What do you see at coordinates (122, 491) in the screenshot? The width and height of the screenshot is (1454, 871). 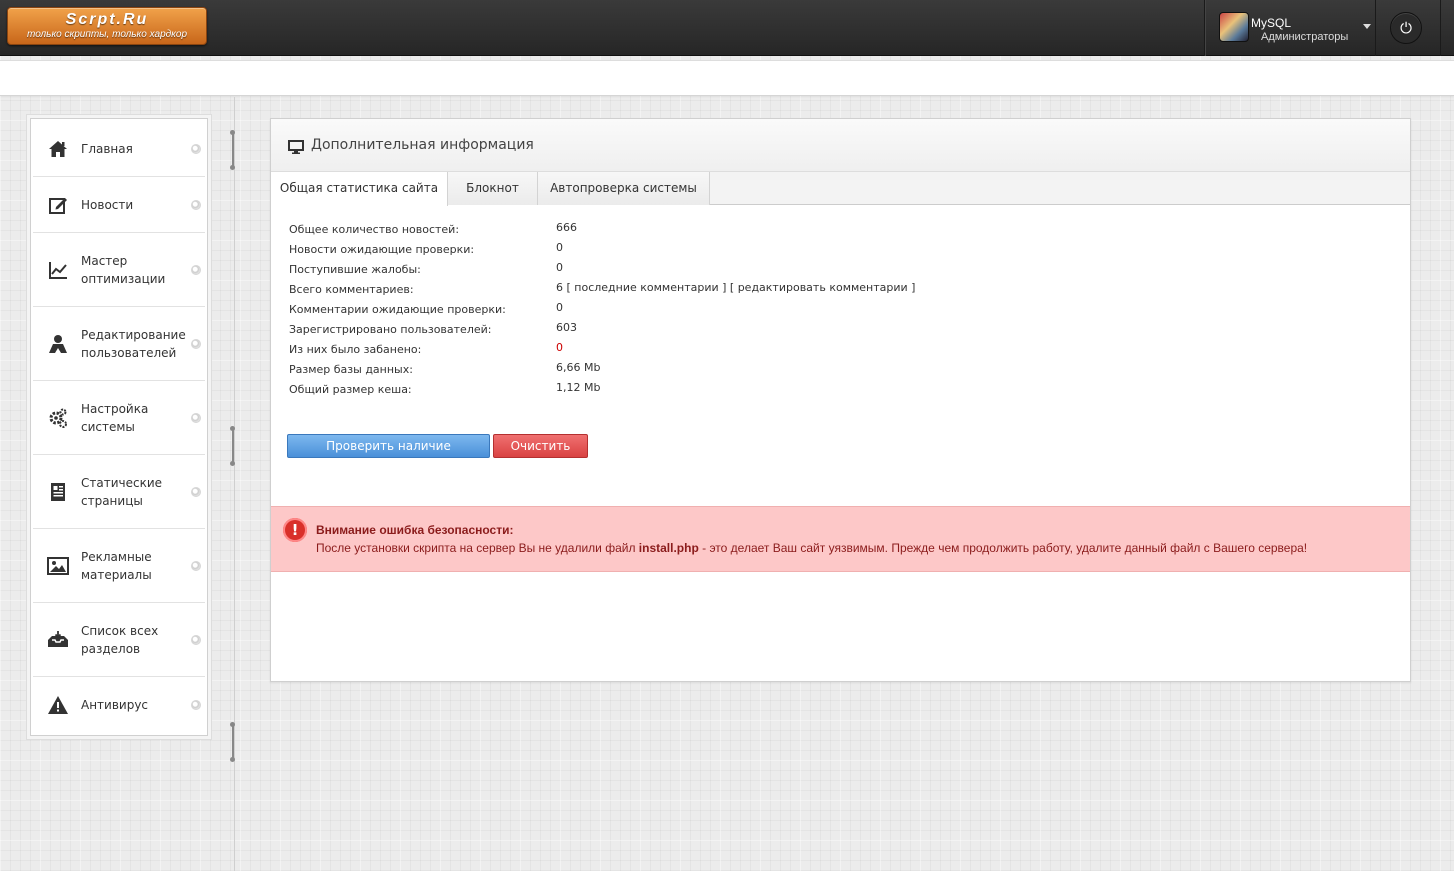 I see `sidebar-item-label: Статические страницы` at bounding box center [122, 491].